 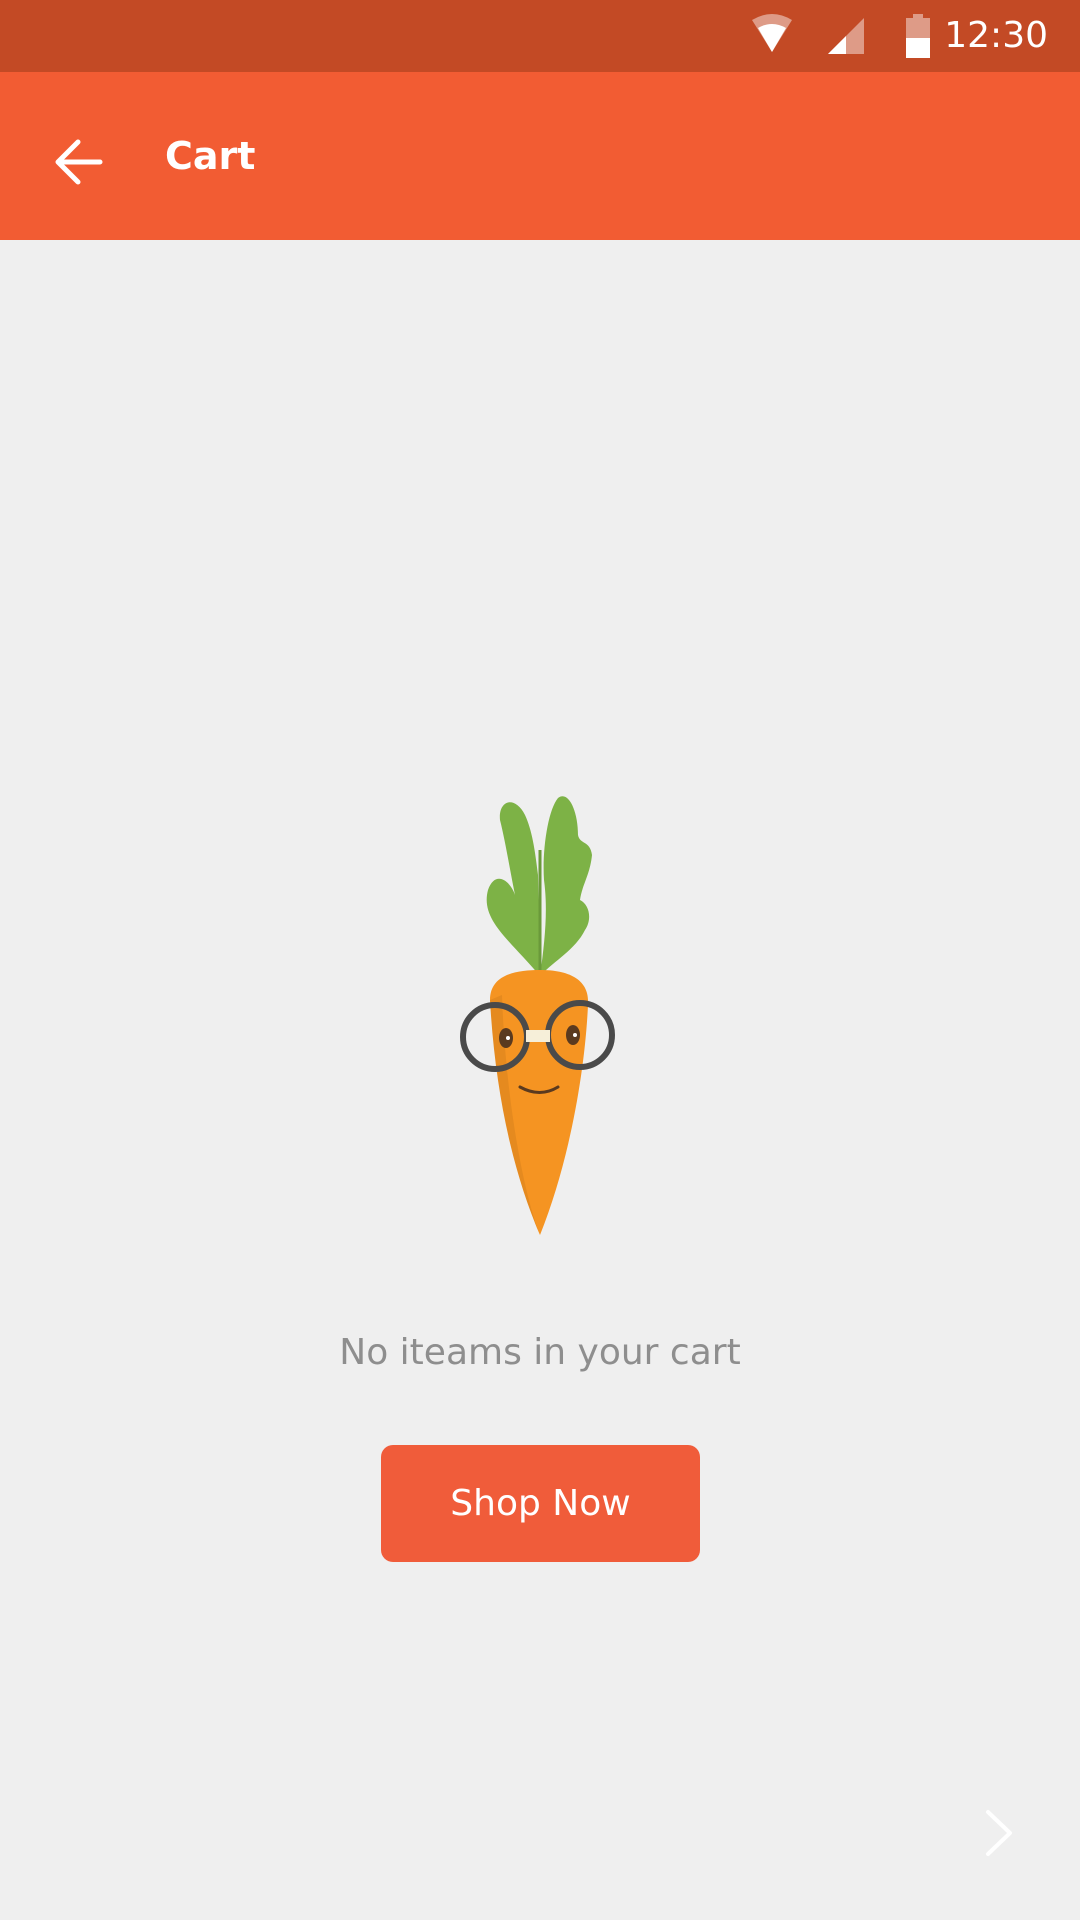 I want to click on arrow-left-icon, so click(x=79, y=162).